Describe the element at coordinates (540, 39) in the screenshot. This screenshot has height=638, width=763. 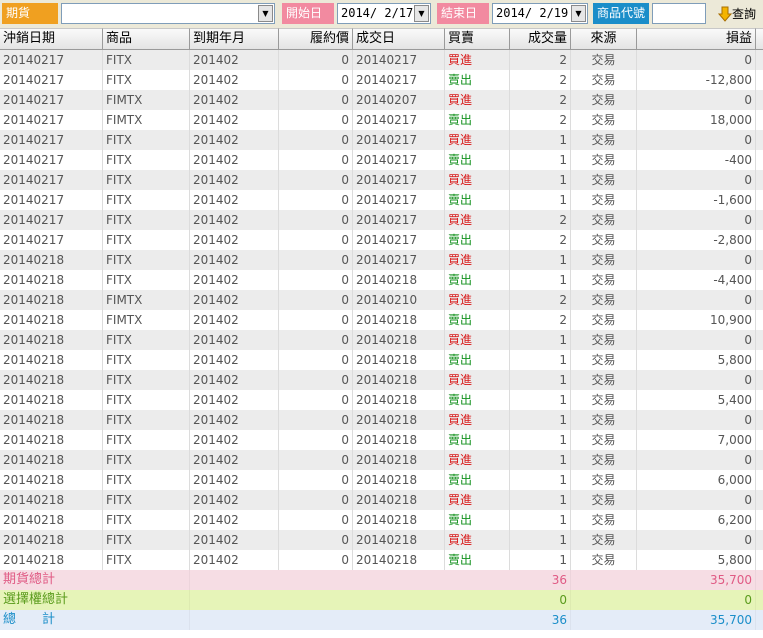
I see `header-qty: 成交量` at that location.